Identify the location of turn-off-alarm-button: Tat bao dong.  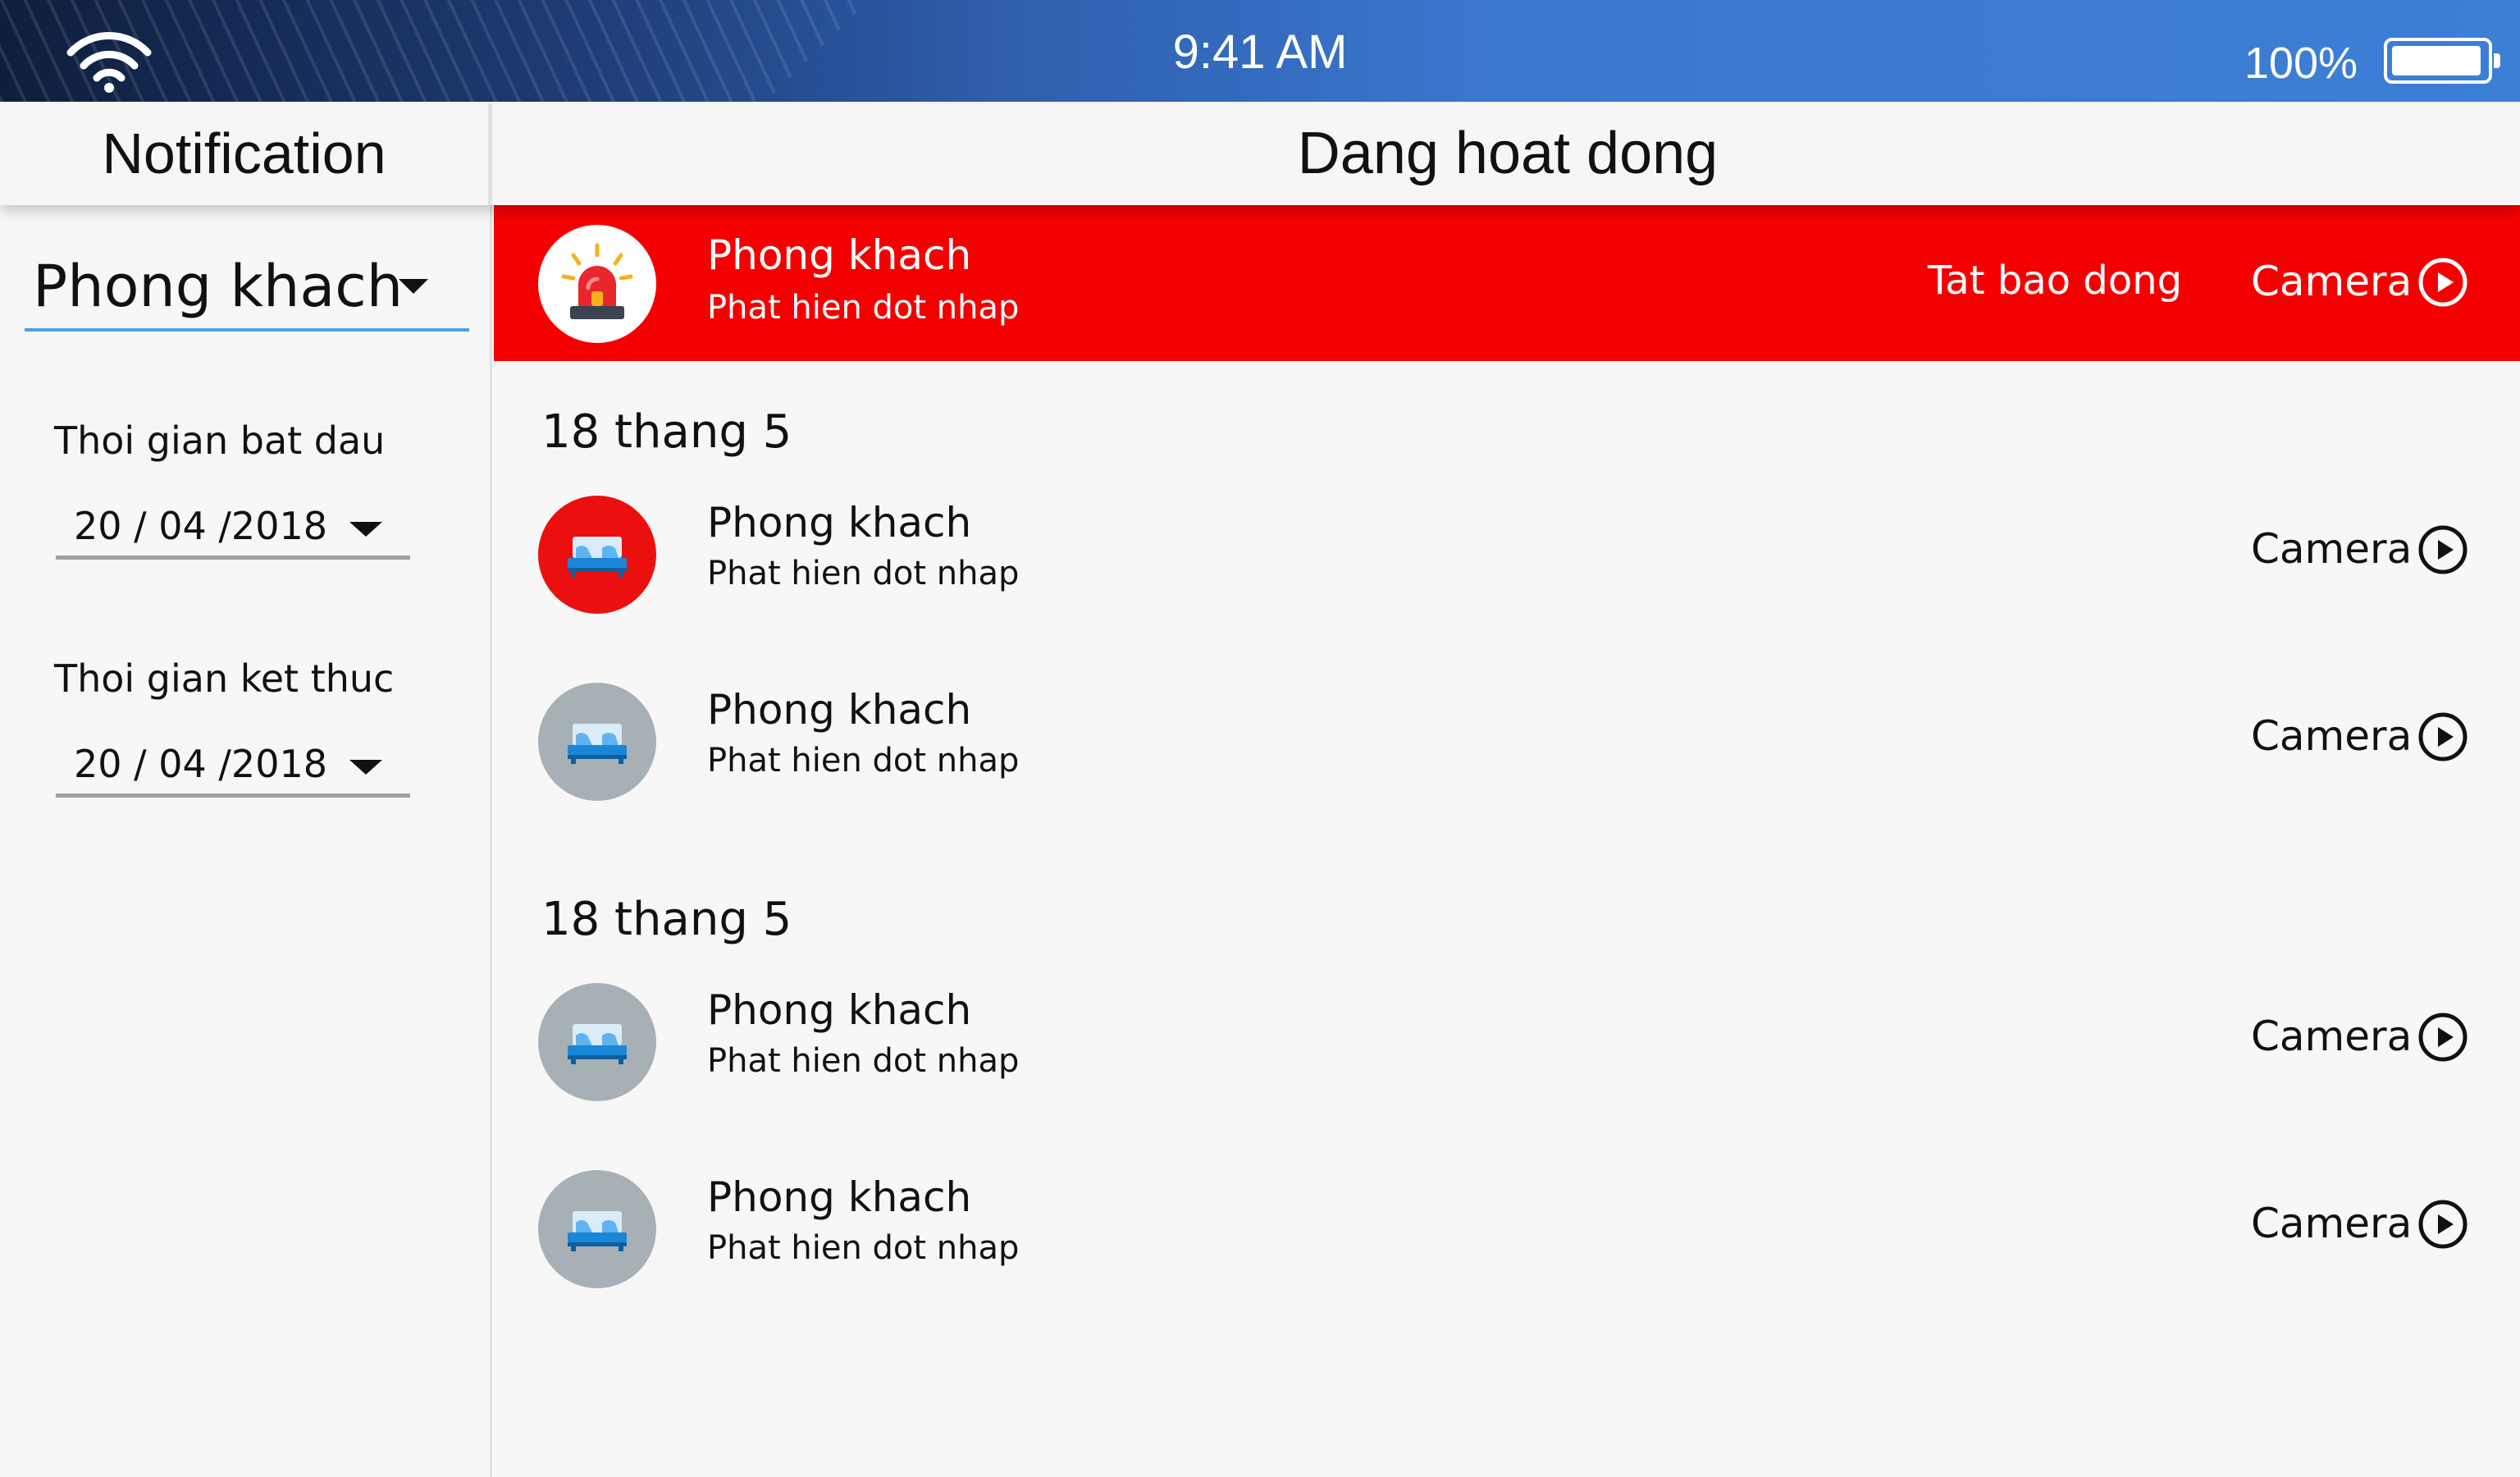
(2055, 281).